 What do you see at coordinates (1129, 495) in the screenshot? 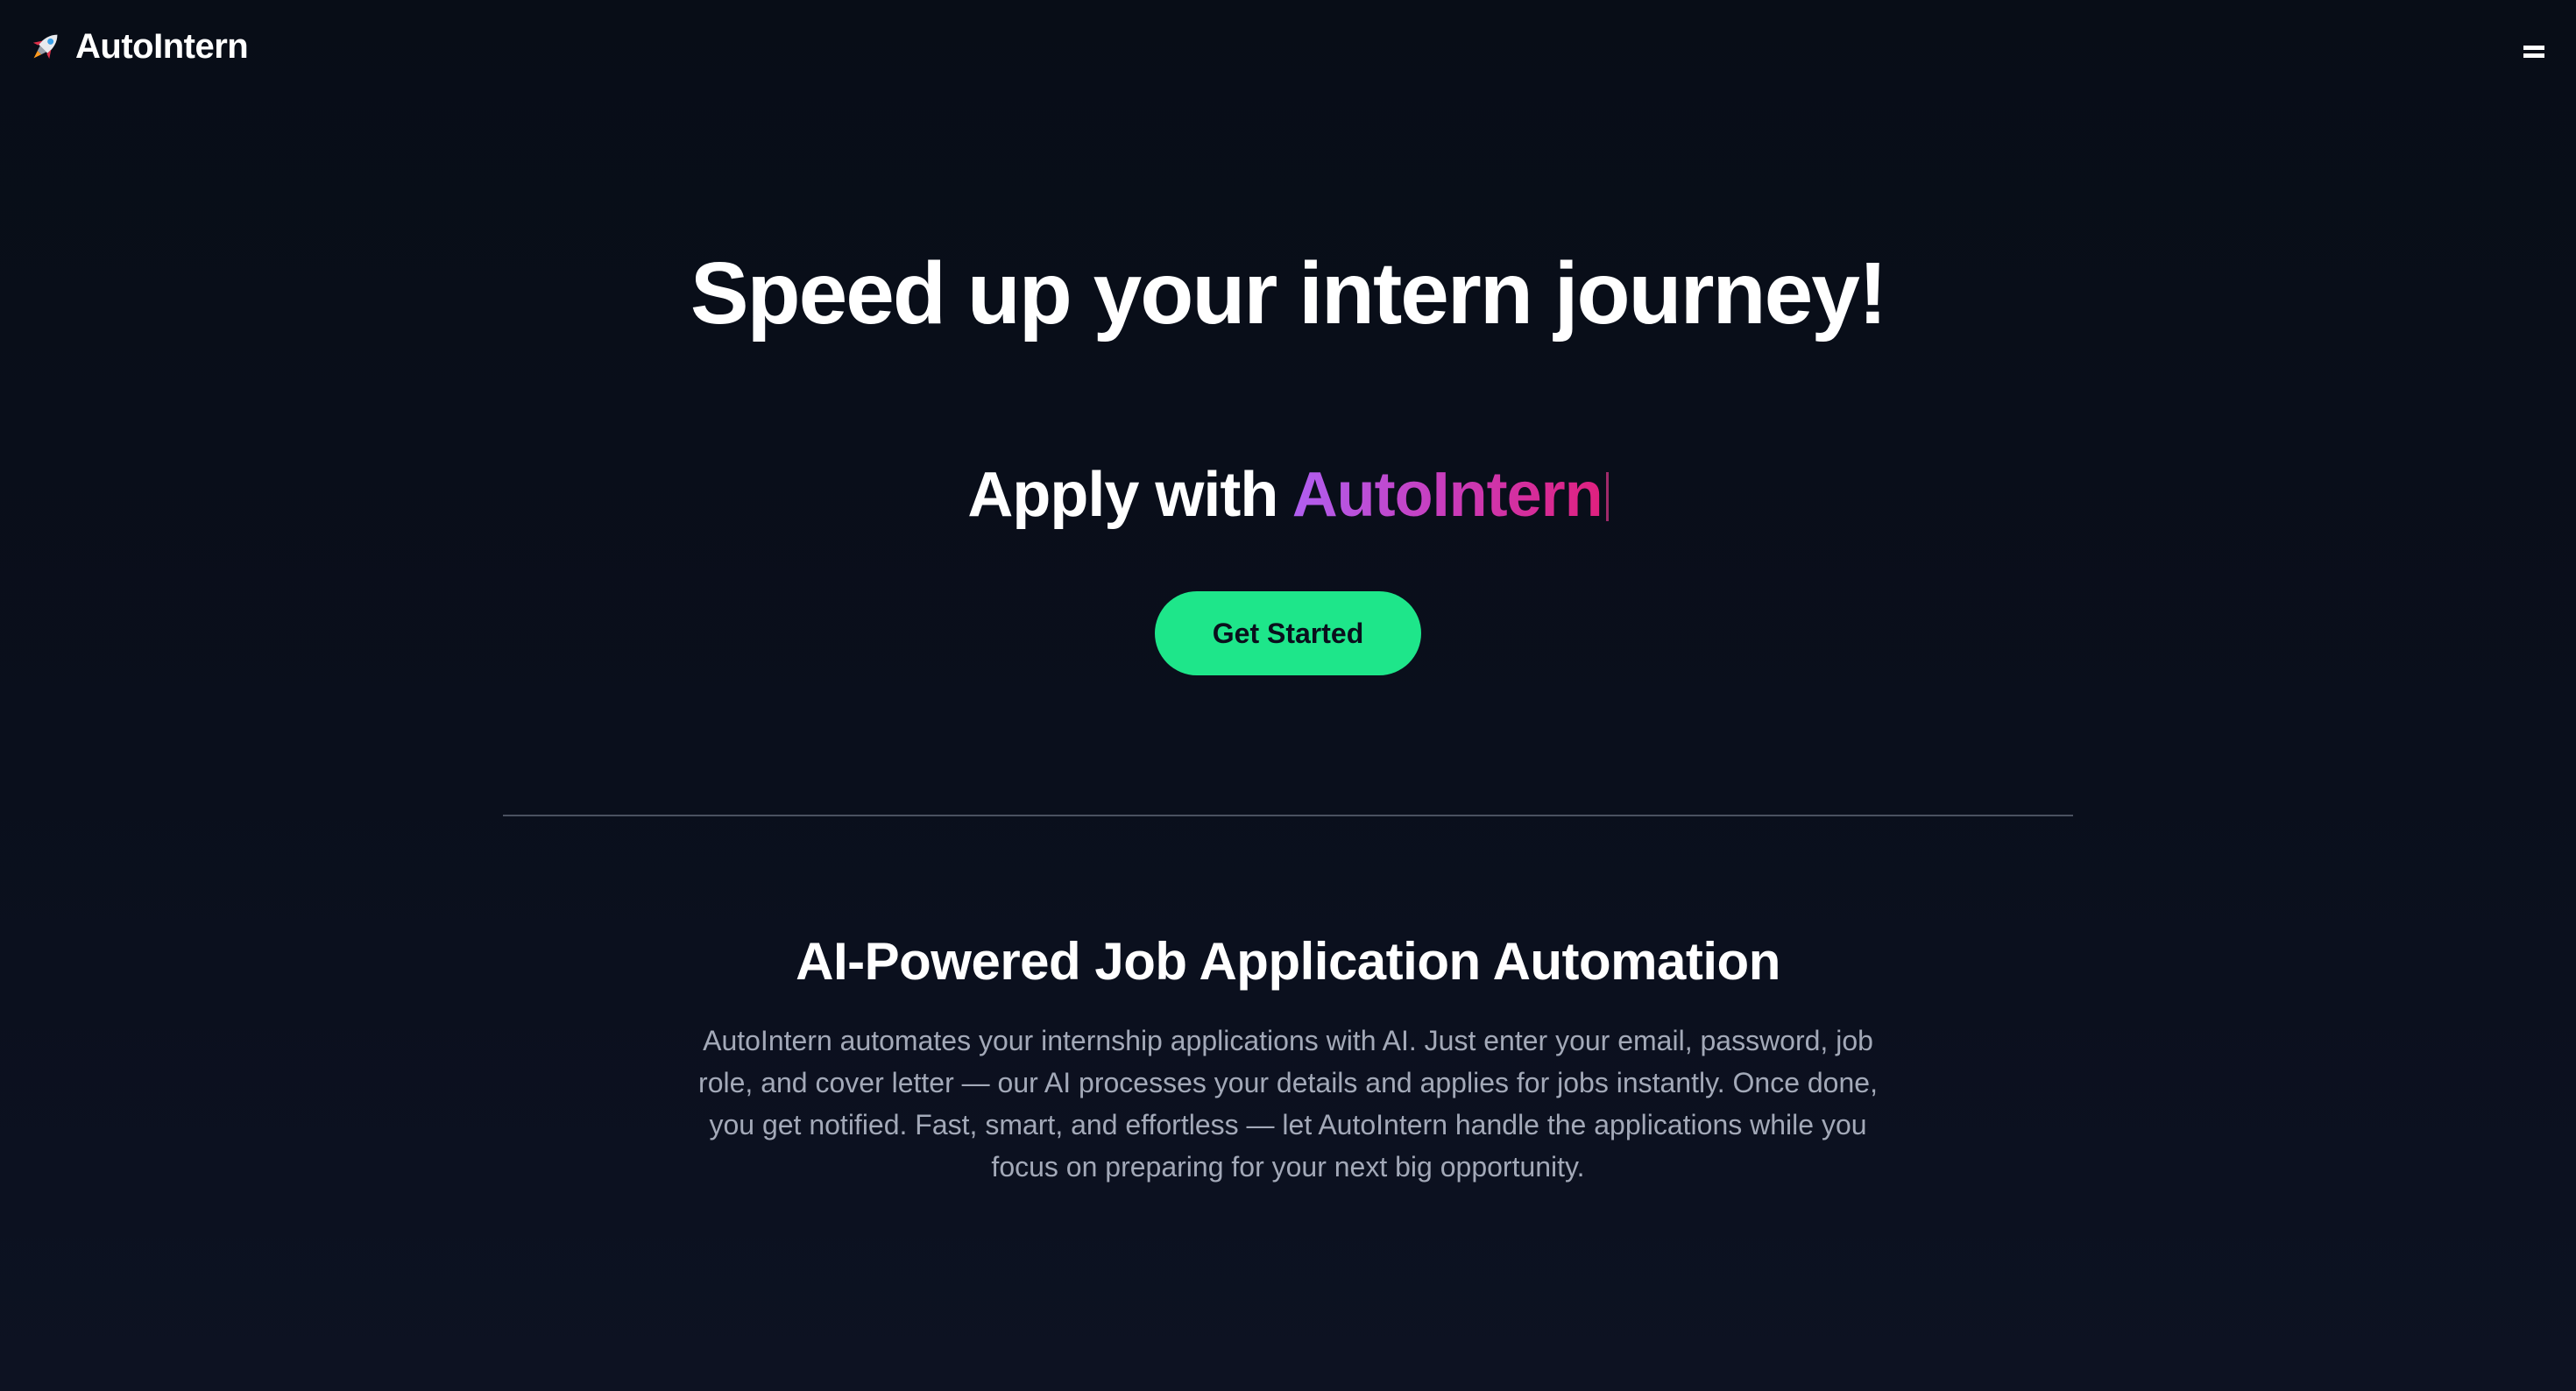
I see `subtitle-prefix: Apply with` at bounding box center [1129, 495].